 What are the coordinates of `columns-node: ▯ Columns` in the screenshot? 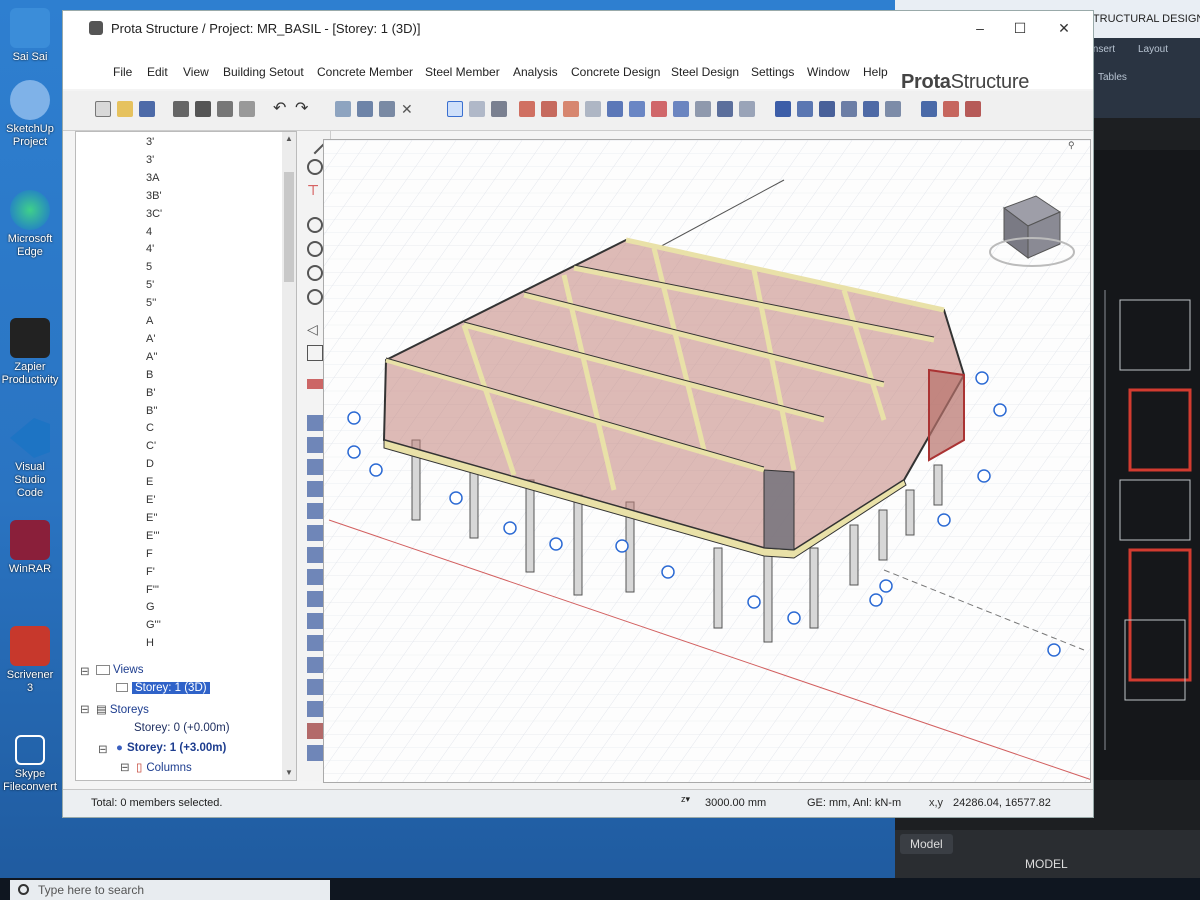 It's located at (164, 767).